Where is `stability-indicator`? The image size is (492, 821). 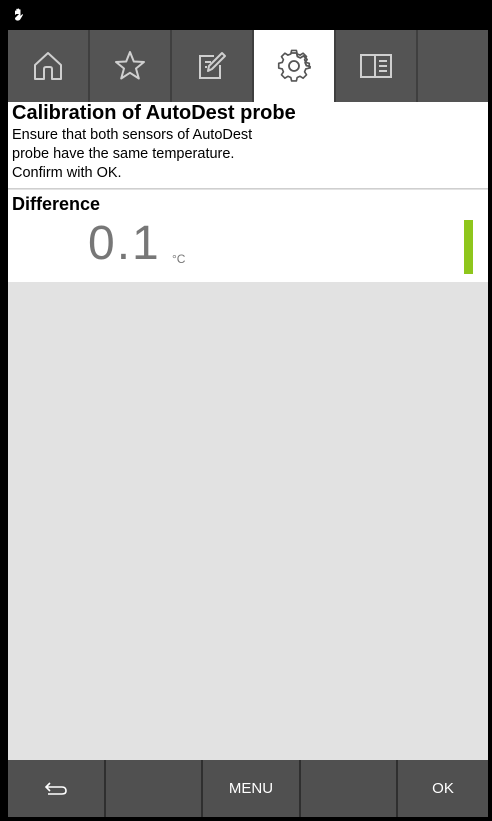 stability-indicator is located at coordinates (468, 247).